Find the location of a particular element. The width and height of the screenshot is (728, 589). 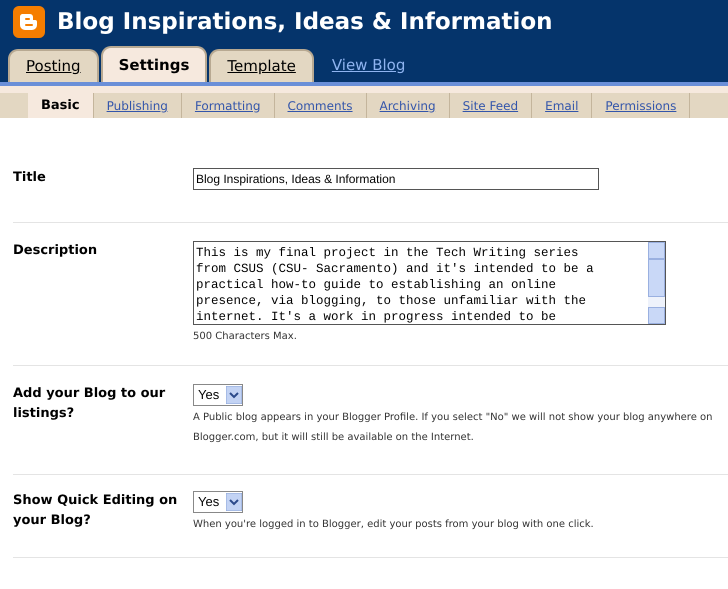

tab: Template is located at coordinates (261, 65).